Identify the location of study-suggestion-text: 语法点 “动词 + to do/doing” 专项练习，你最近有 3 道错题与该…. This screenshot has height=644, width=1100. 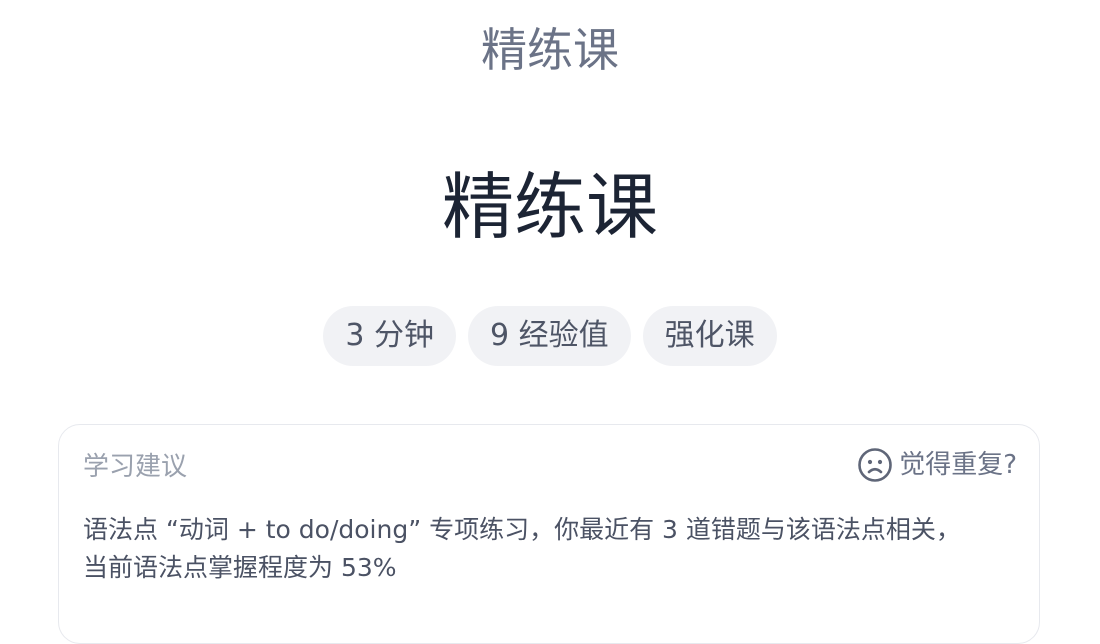
(553, 549).